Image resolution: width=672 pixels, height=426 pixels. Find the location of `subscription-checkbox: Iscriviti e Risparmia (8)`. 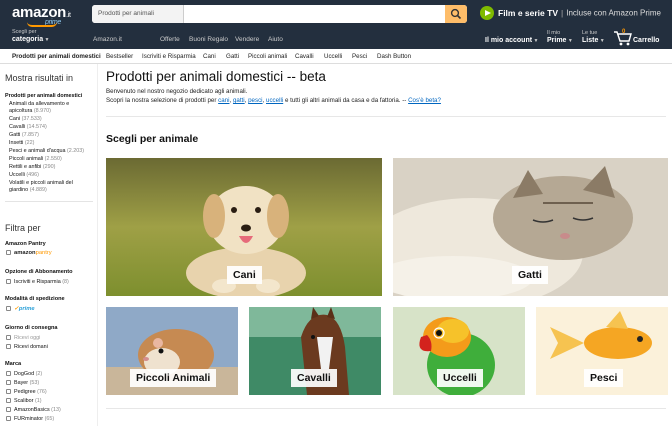

subscription-checkbox: Iscriviti e Risparmia (8) is located at coordinates (37, 282).